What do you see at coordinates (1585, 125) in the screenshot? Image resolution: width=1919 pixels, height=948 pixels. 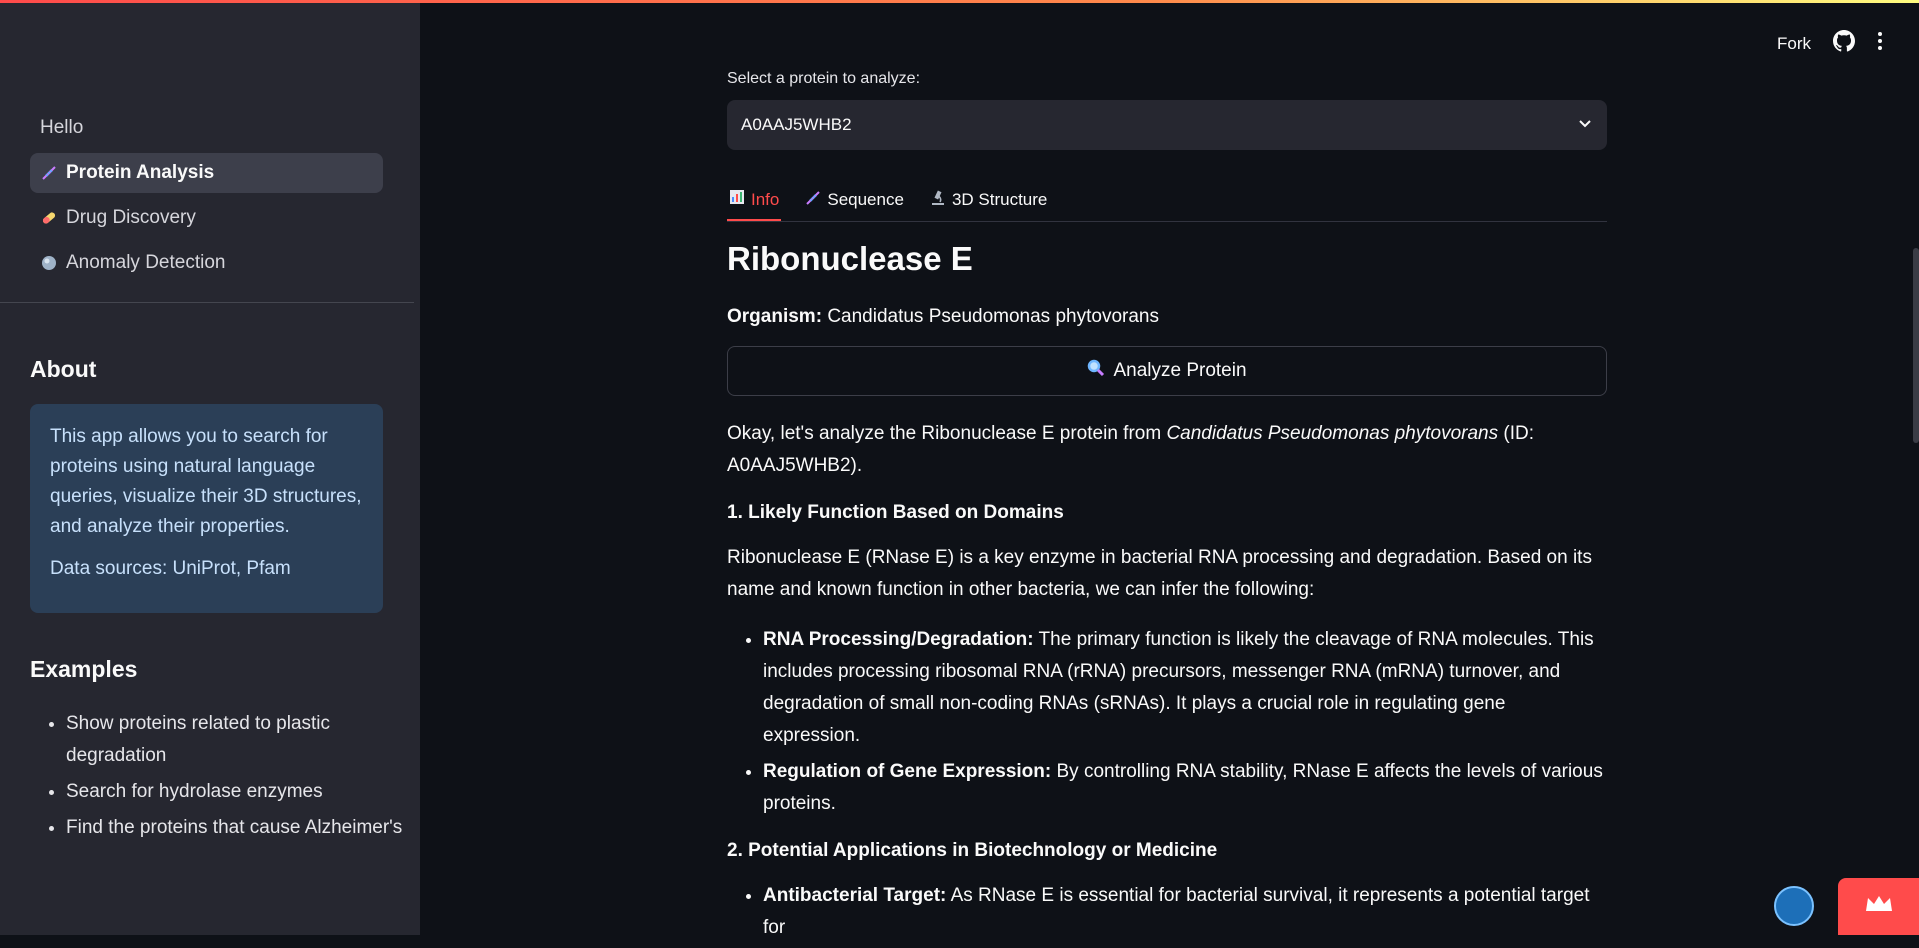 I see `chevron-down-icon` at bounding box center [1585, 125].